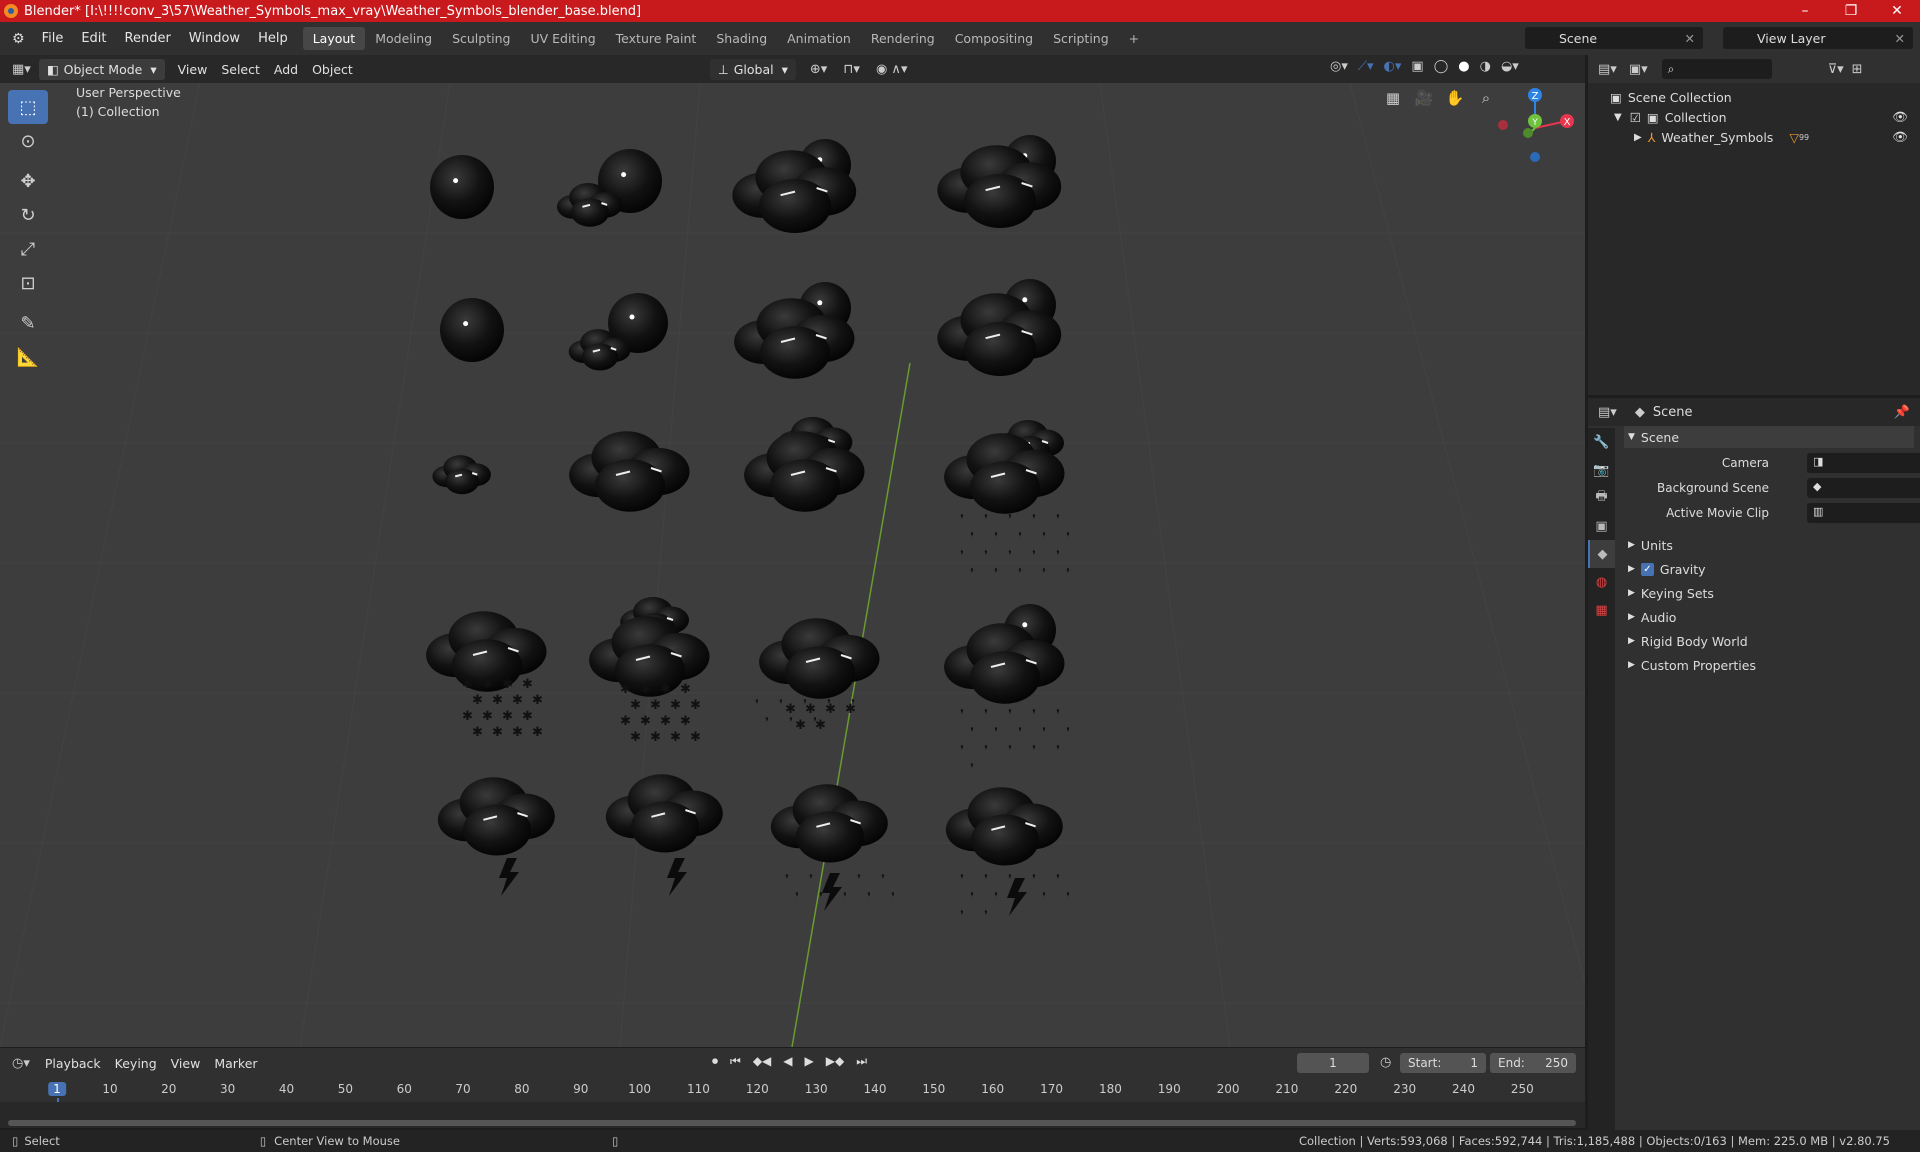  Describe the element at coordinates (28, 181) in the screenshot. I see `move-icon: ✥` at that location.